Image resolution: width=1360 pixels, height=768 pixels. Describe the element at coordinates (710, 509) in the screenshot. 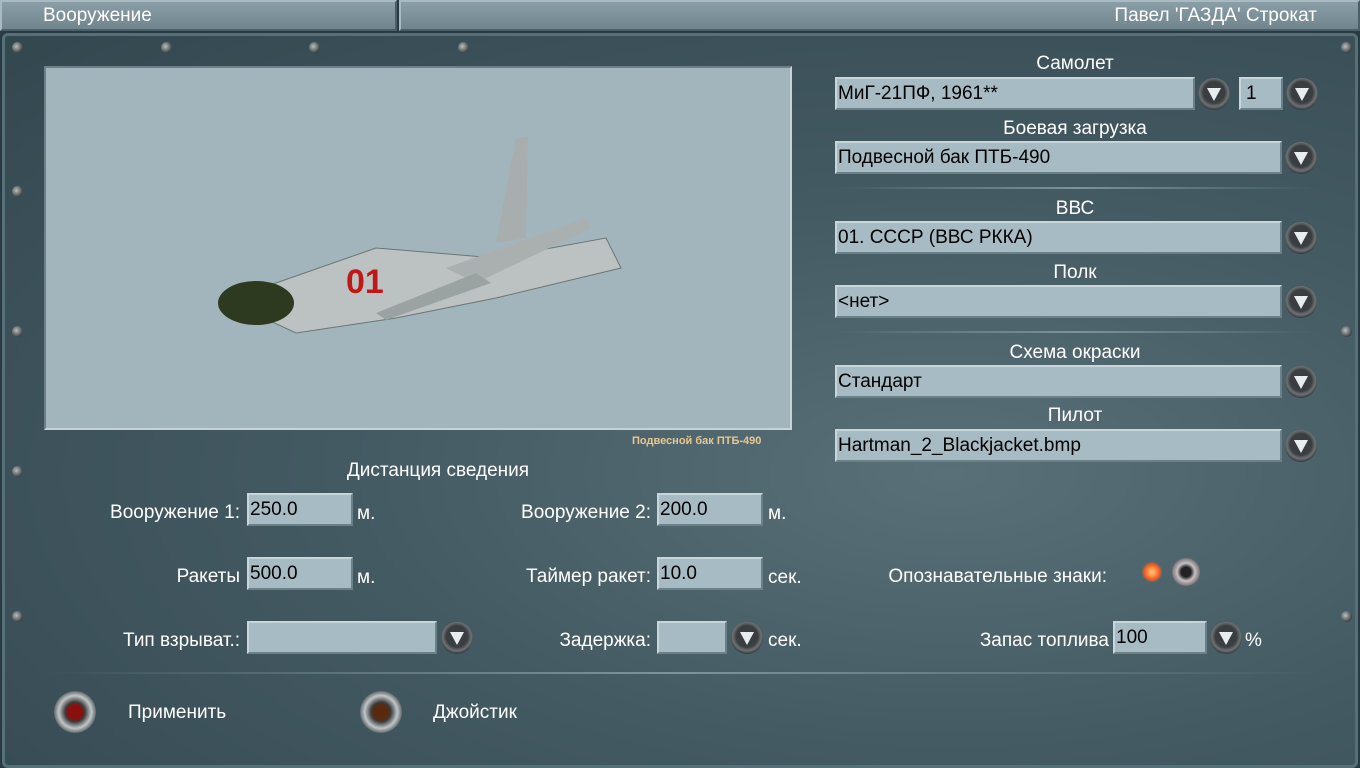

I see `weapon2-input: 200.0` at that location.